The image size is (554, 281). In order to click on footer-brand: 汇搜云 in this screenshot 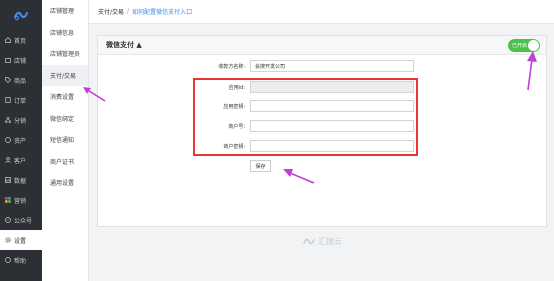, I will do `click(322, 241)`.